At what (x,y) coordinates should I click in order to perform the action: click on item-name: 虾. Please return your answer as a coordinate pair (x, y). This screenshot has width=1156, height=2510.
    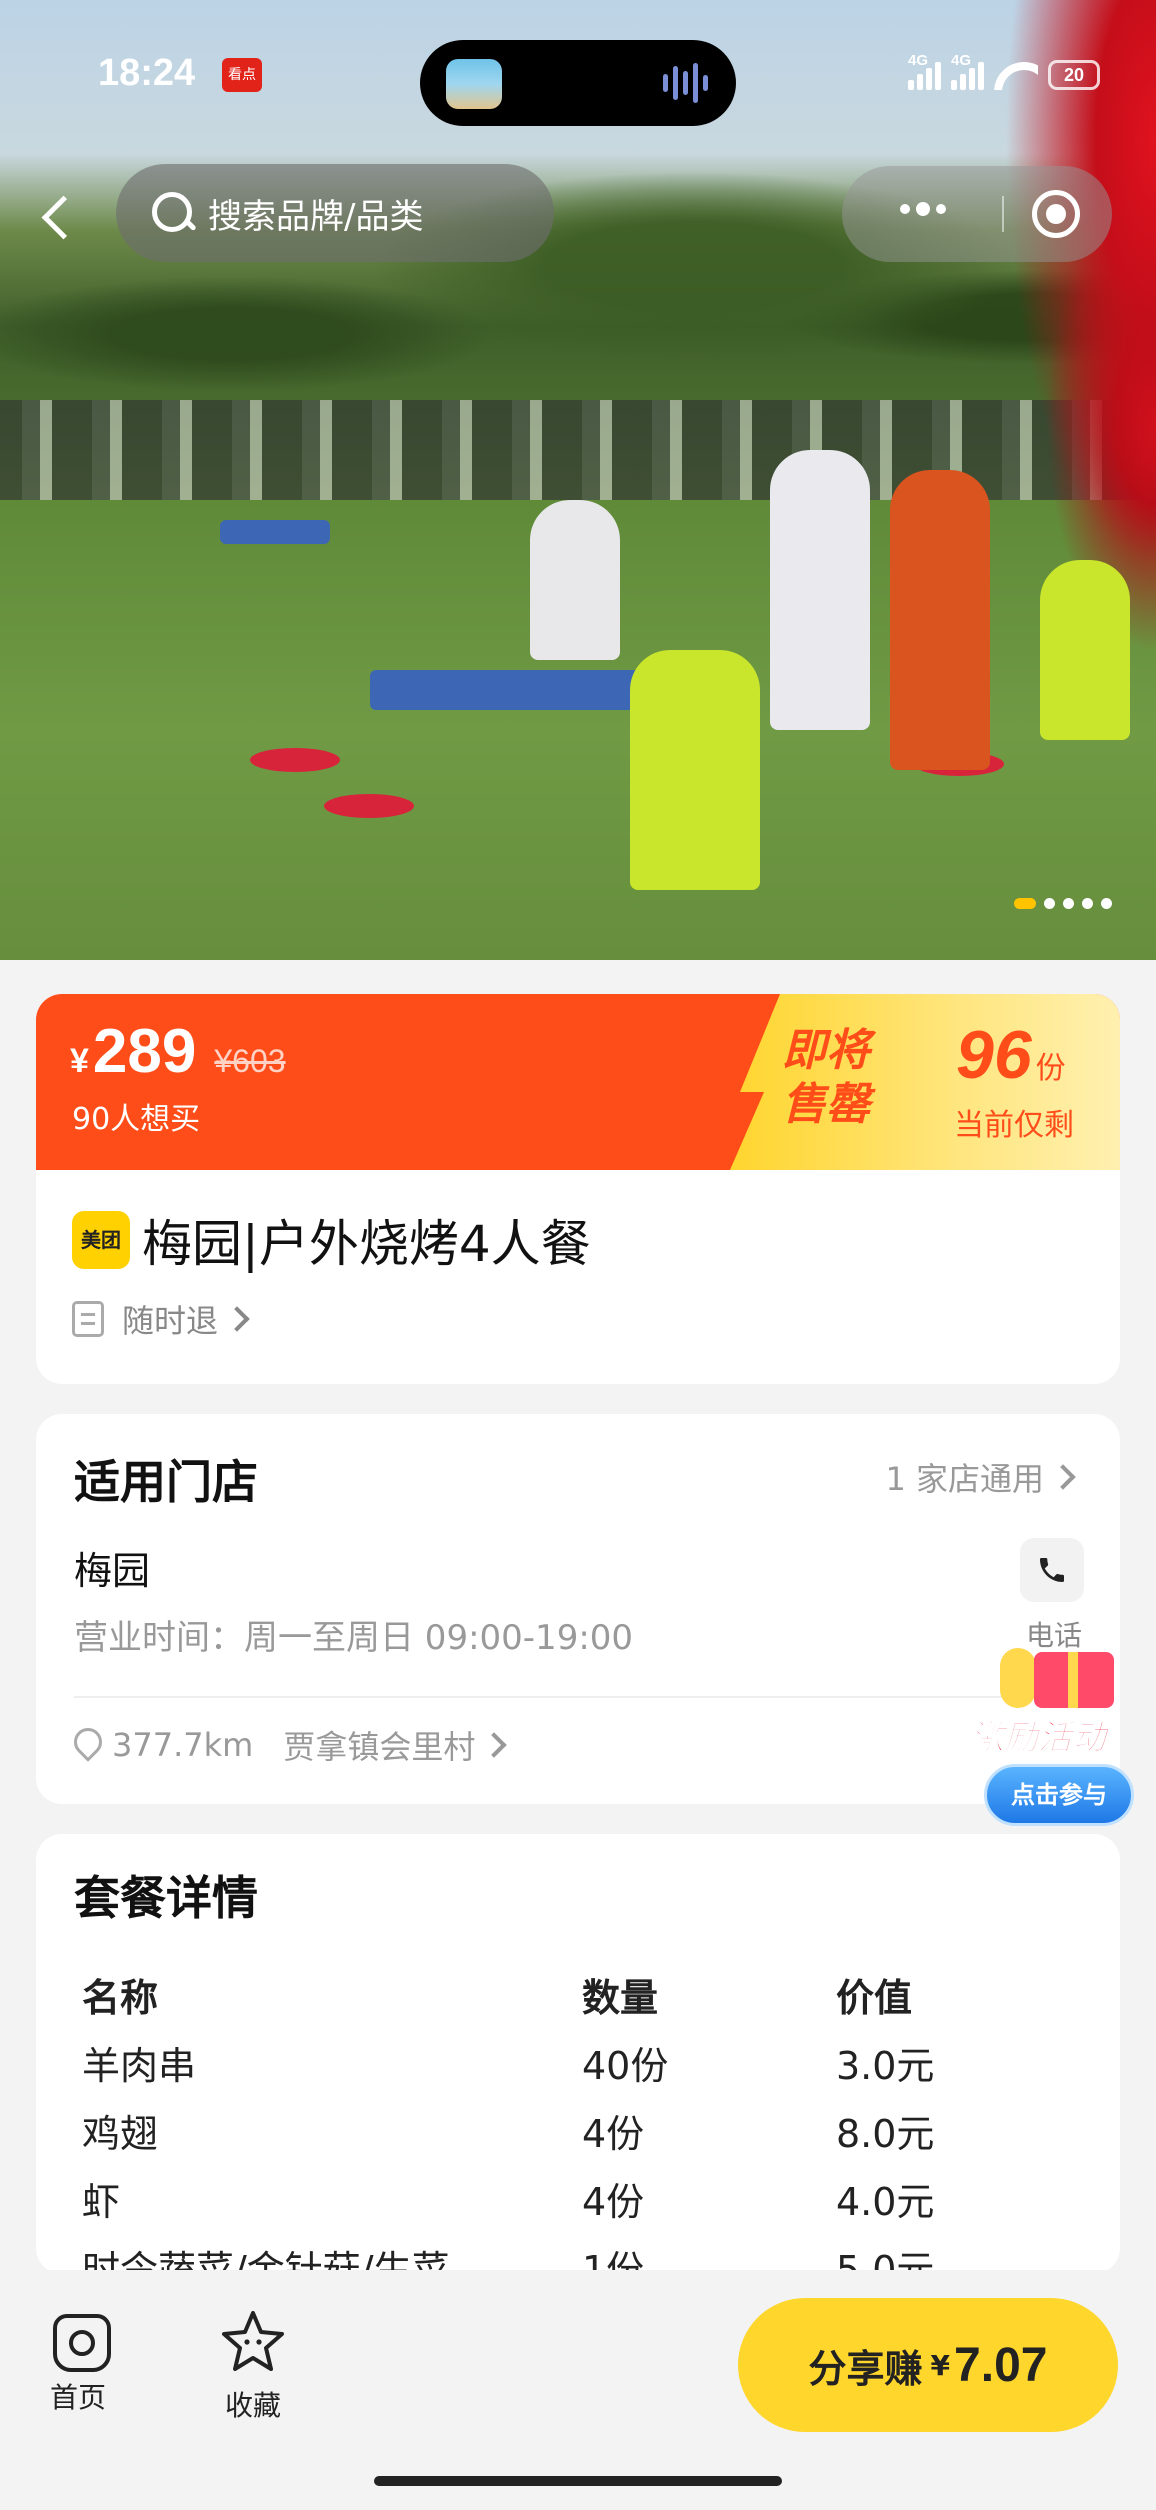
    Looking at the image, I should click on (101, 2201).